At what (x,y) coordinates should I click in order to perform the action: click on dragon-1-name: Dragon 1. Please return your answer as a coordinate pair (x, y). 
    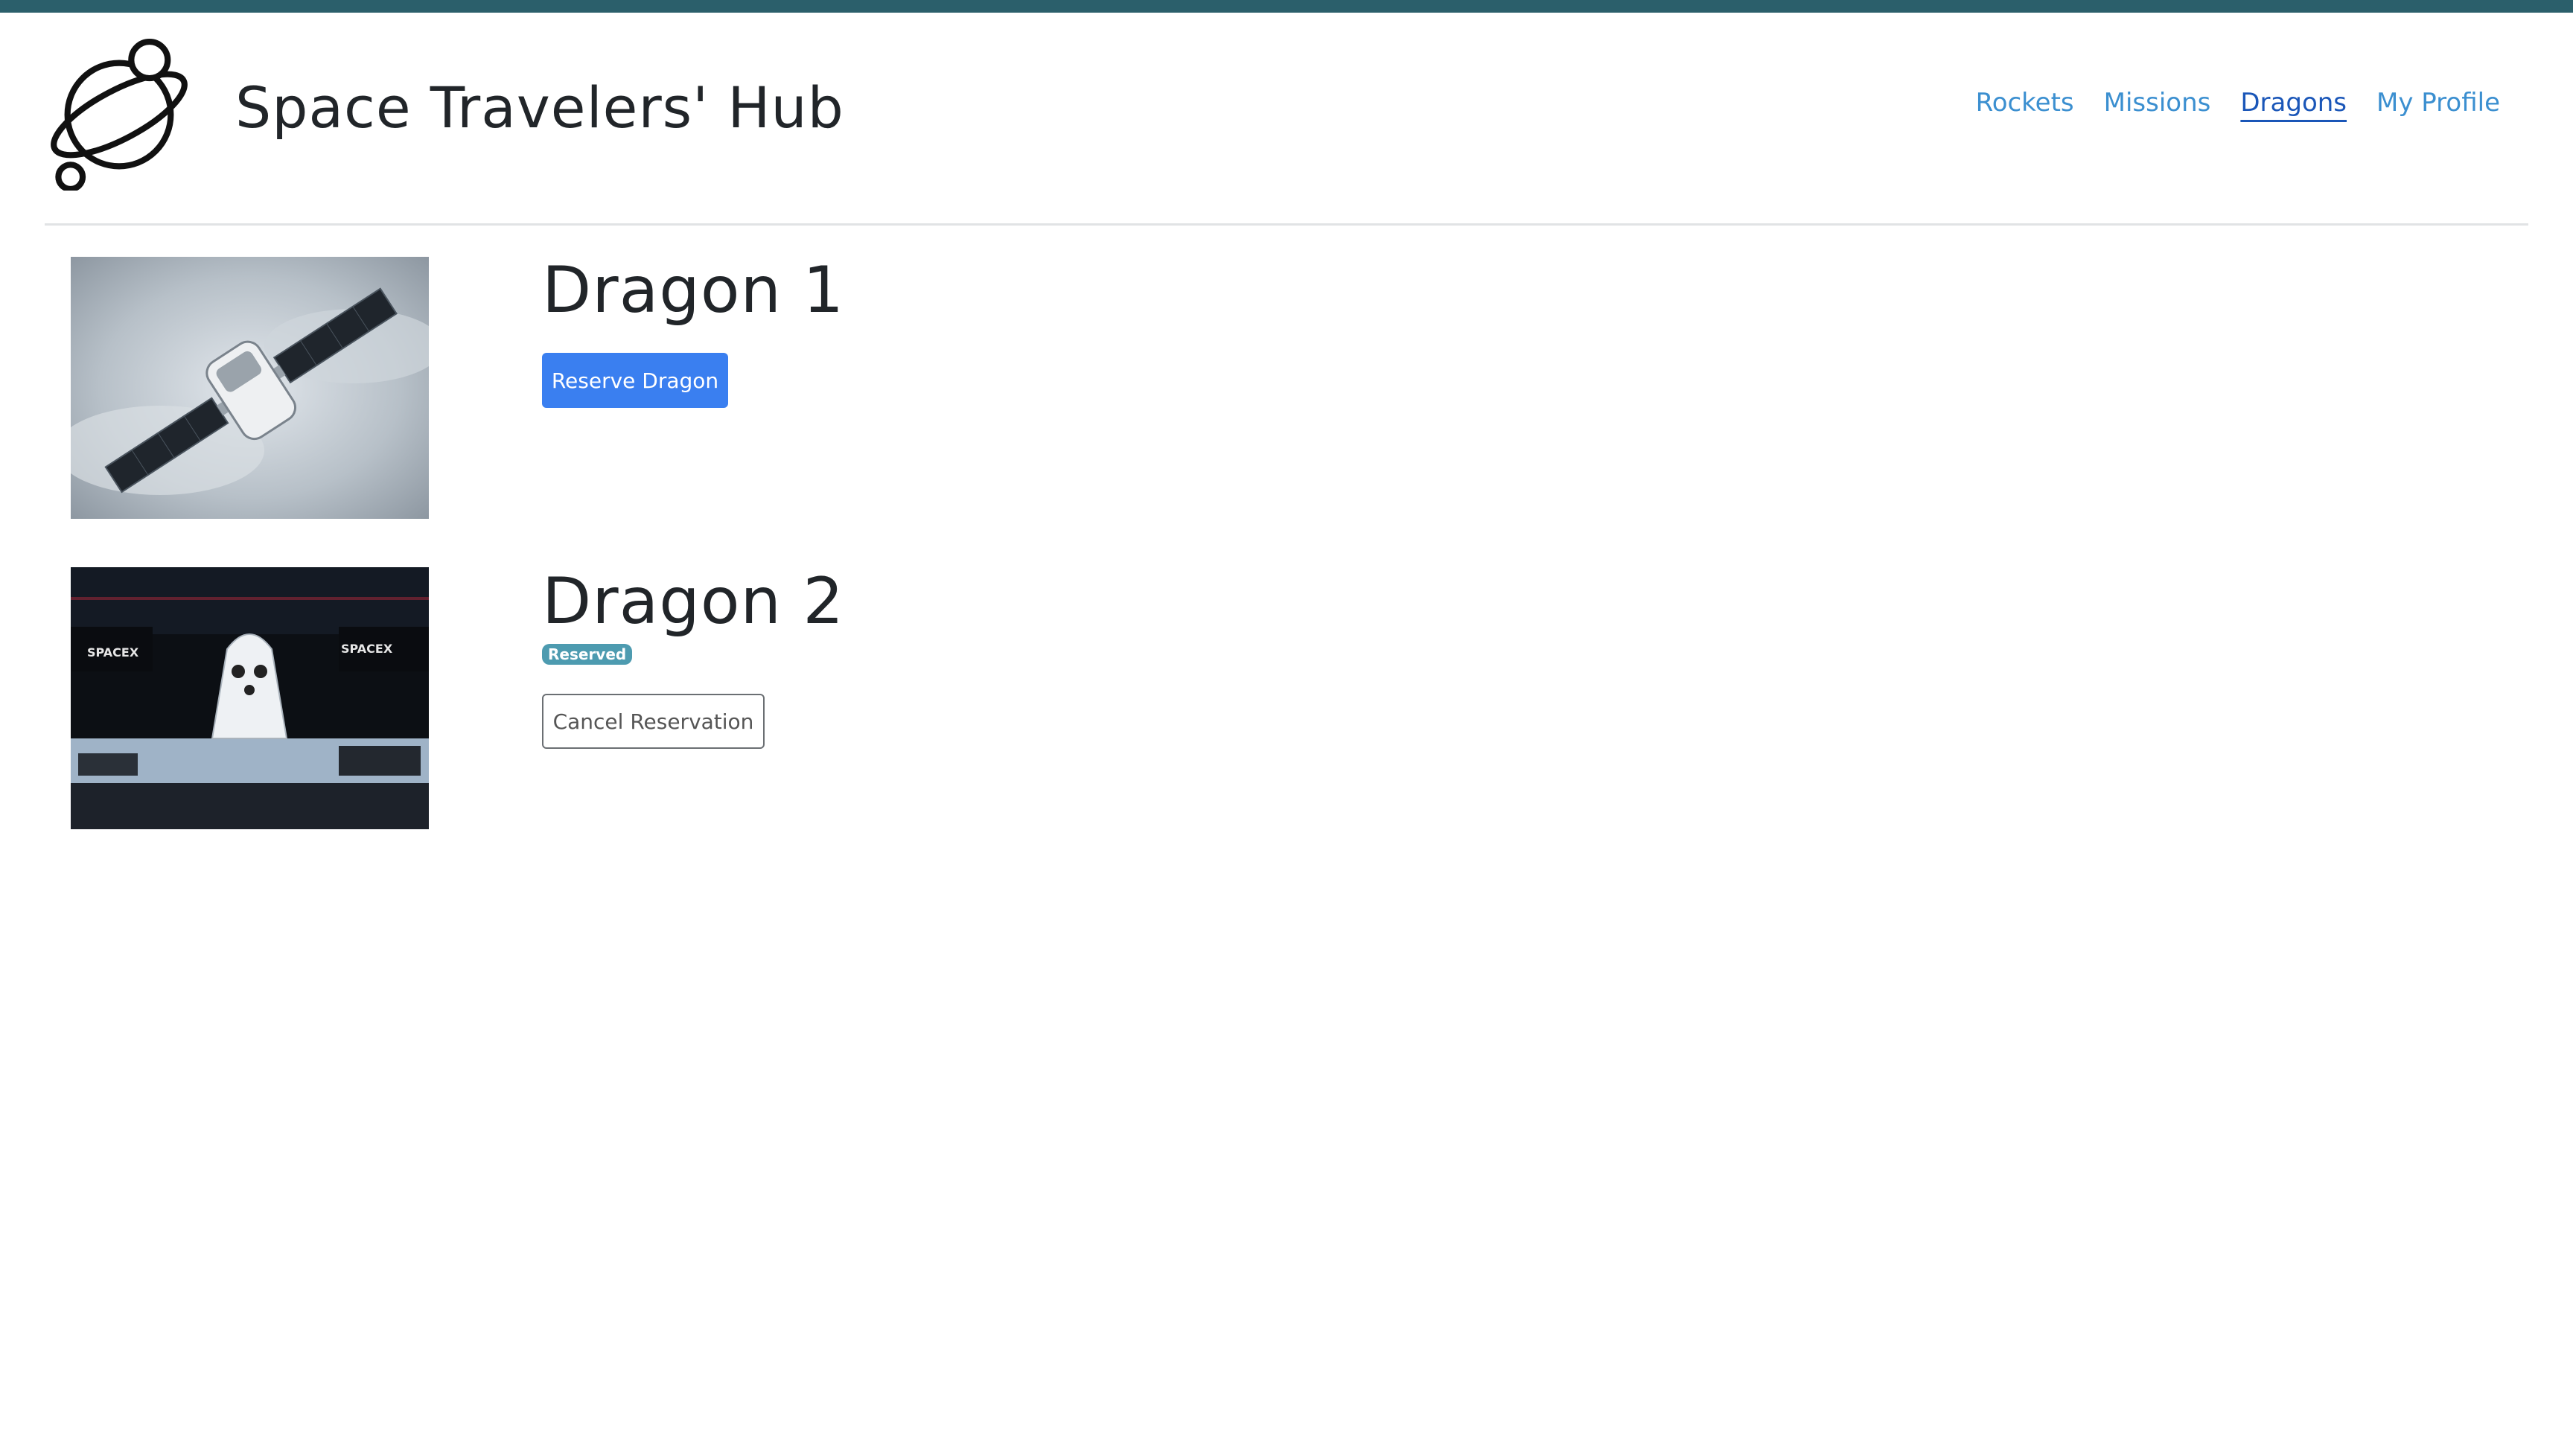
    Looking at the image, I should click on (693, 290).